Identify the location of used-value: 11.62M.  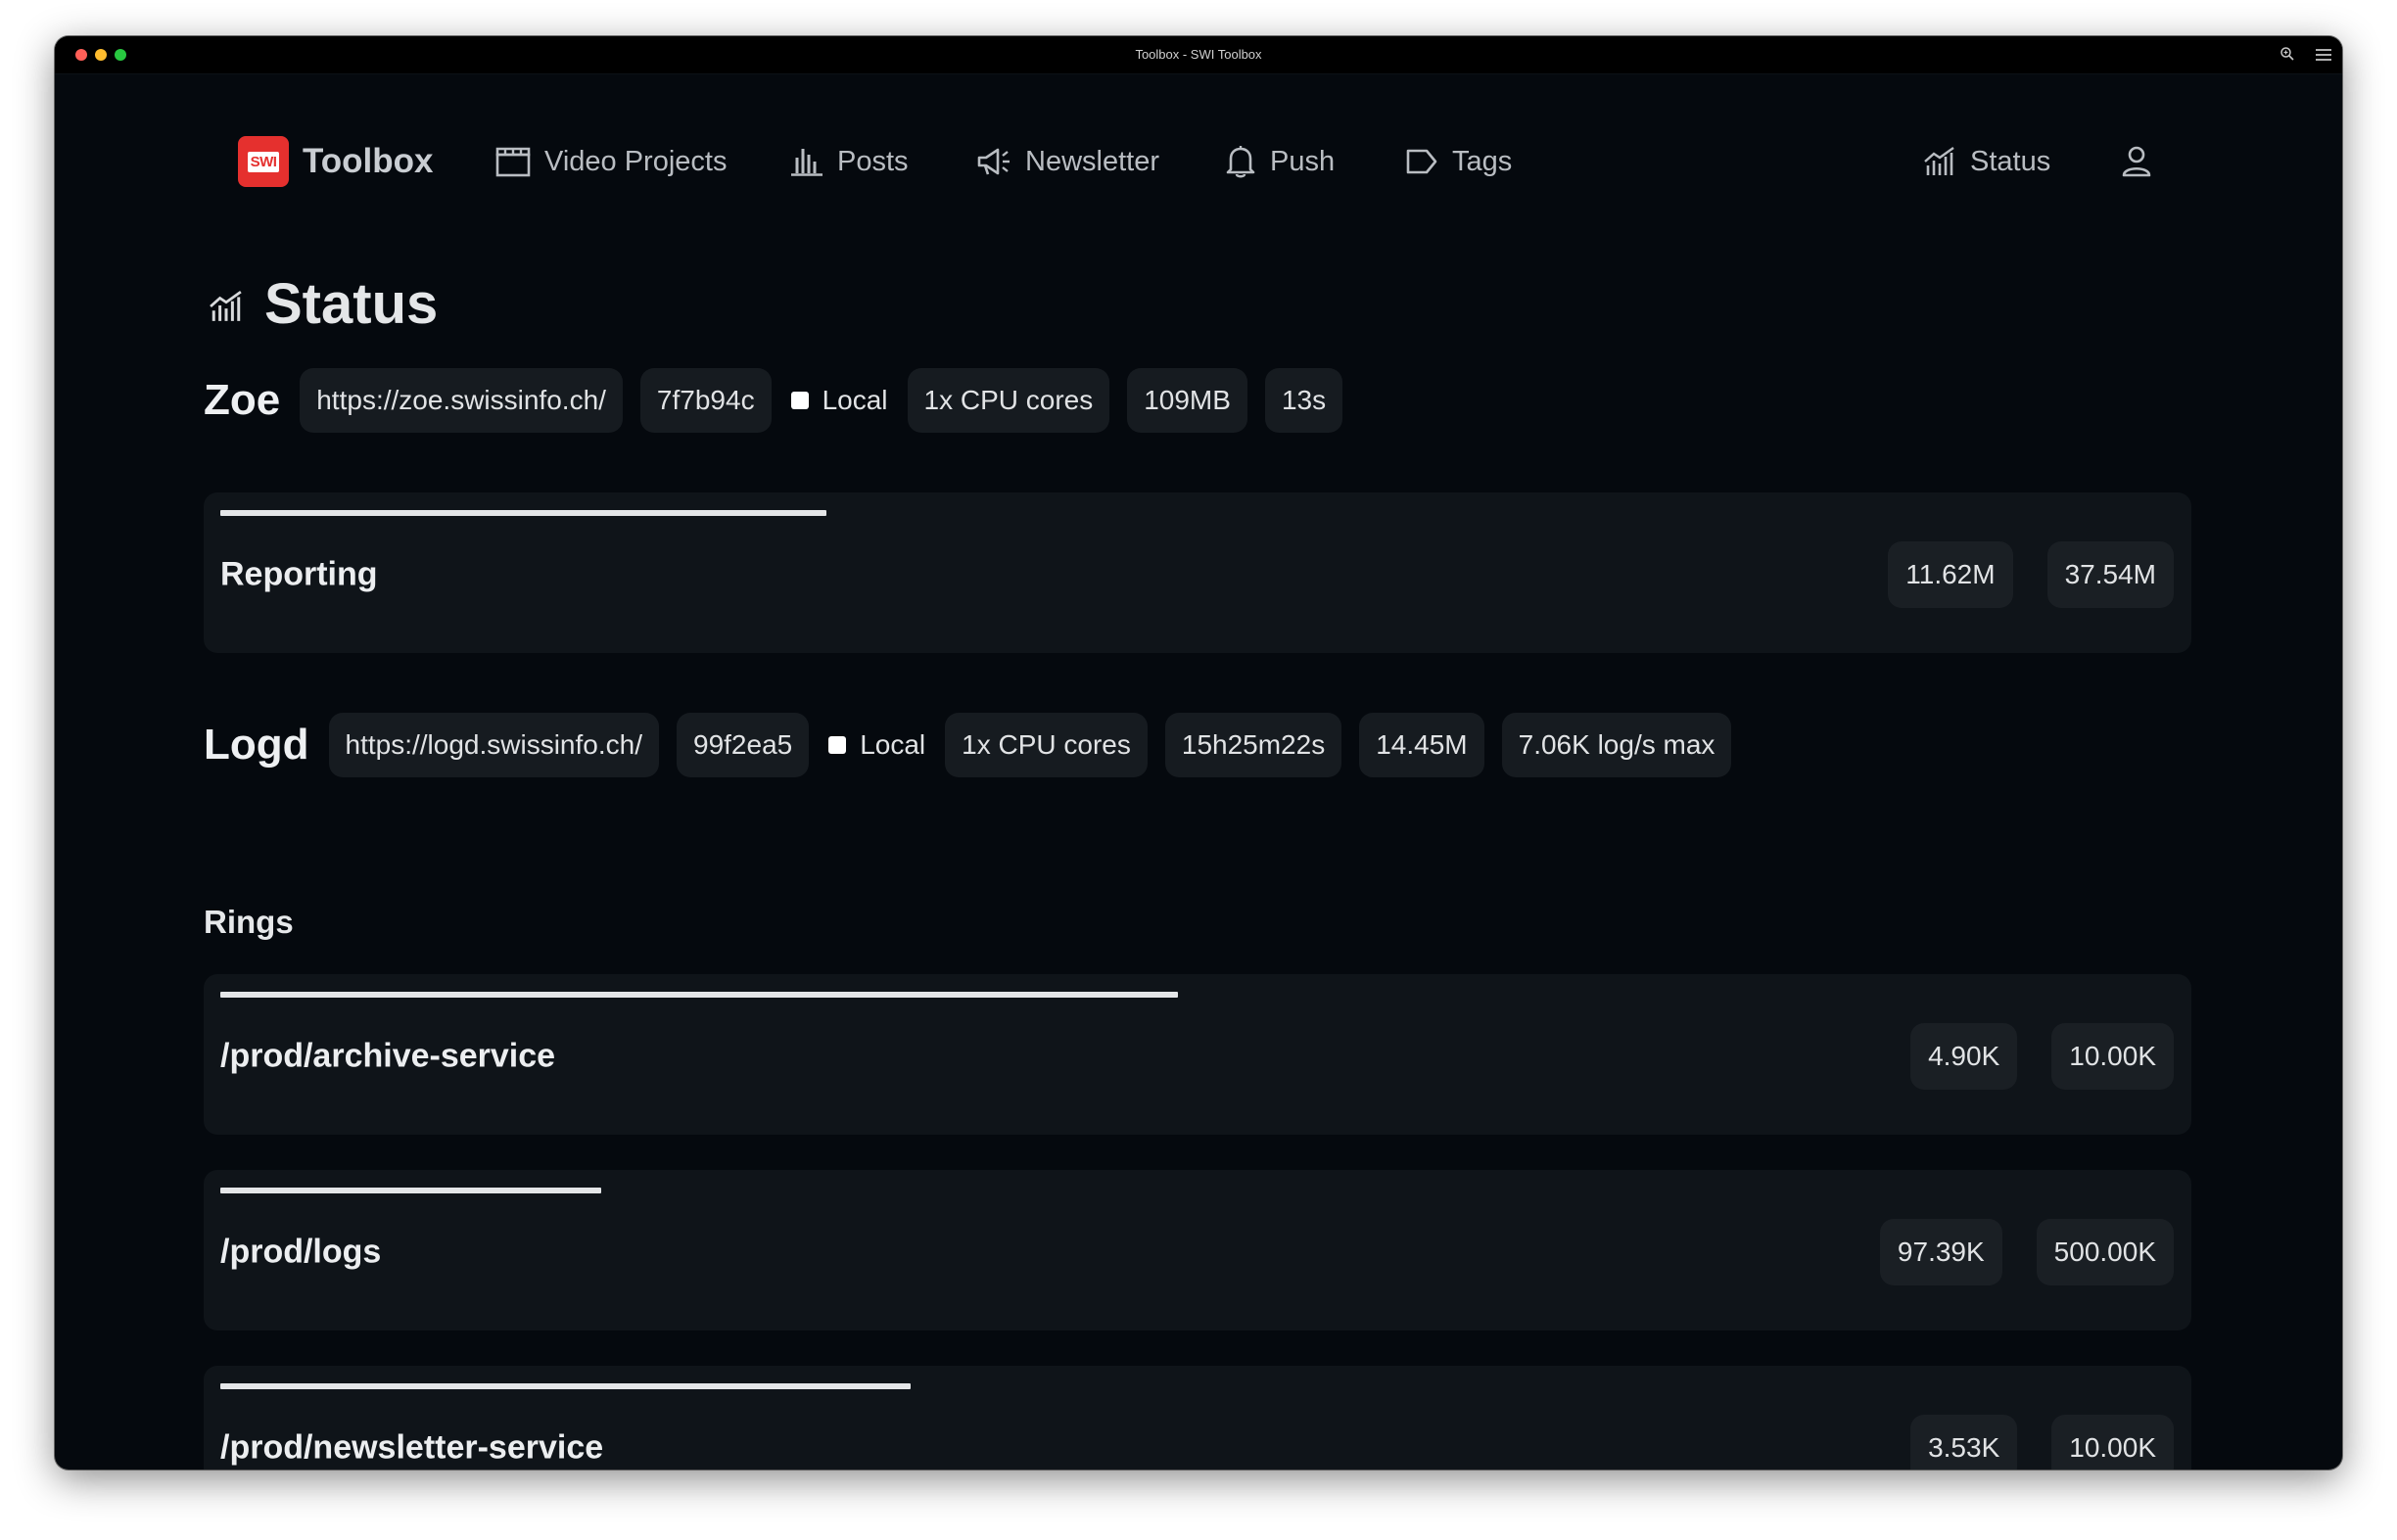
(1950, 574).